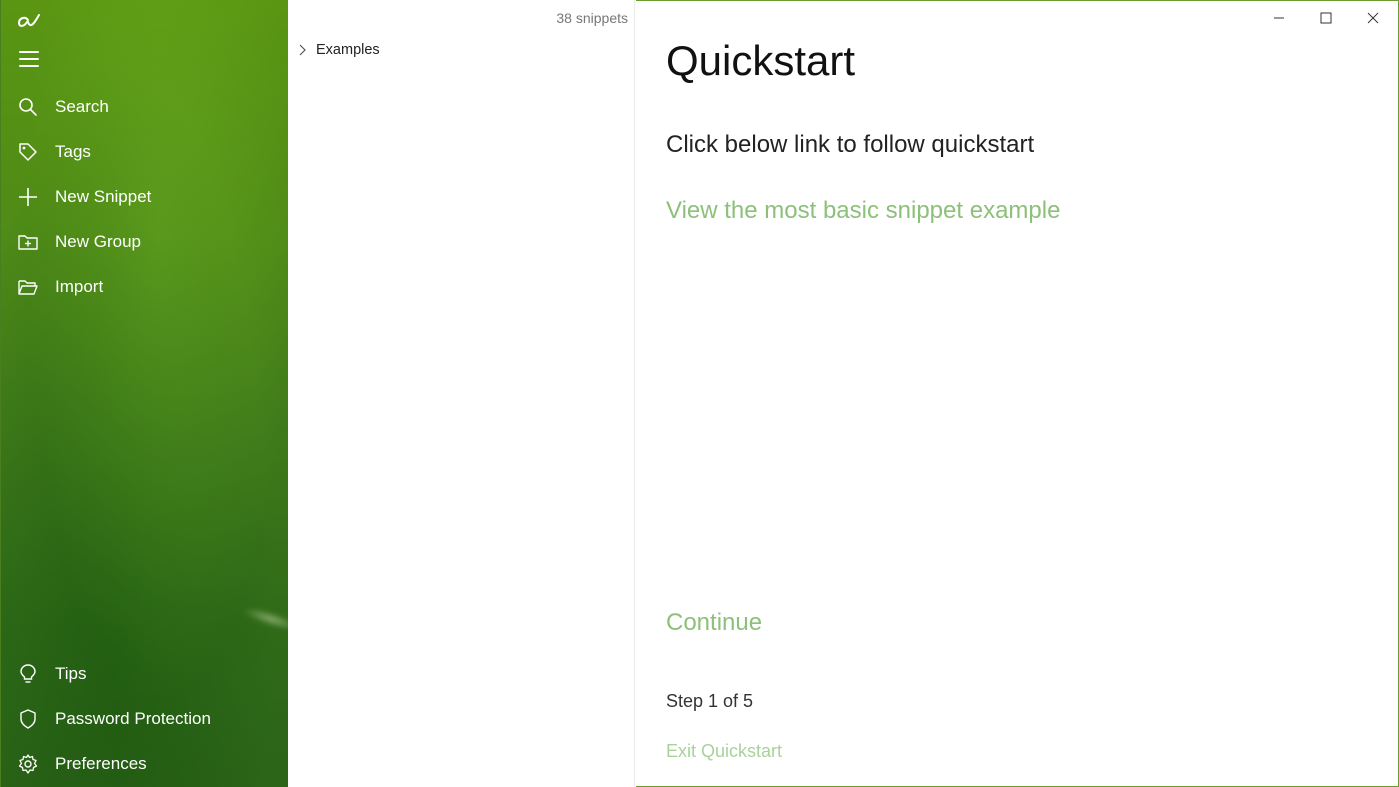  What do you see at coordinates (850, 144) in the screenshot?
I see `quickstart-instructions: Click below link to follow quickstart` at bounding box center [850, 144].